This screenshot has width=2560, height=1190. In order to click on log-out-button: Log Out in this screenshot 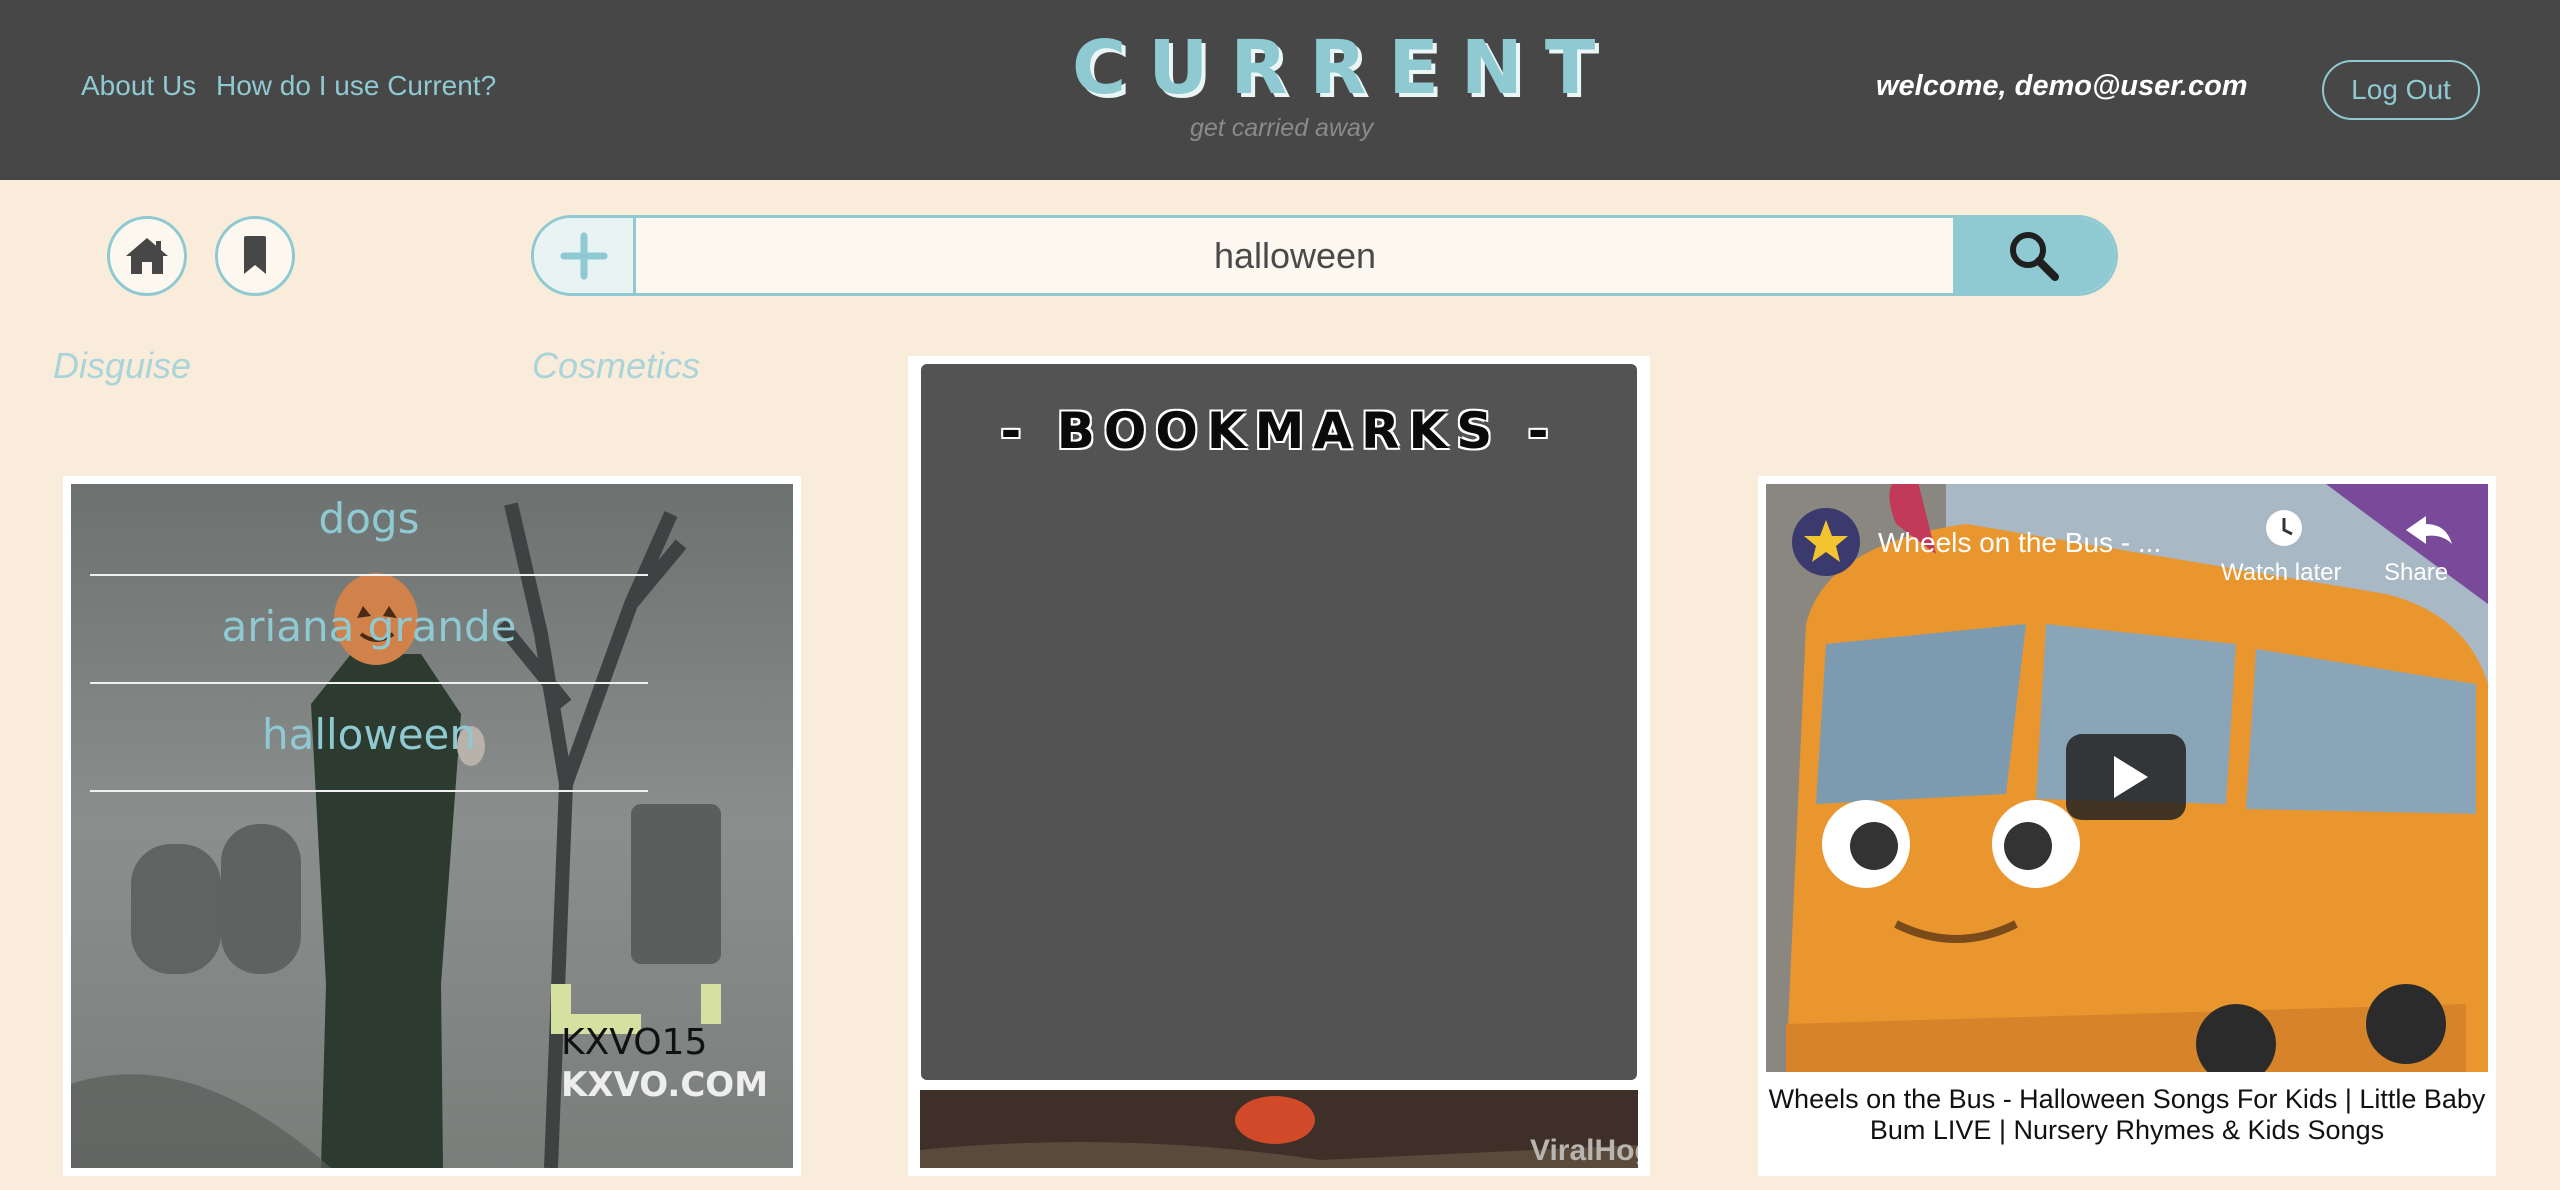, I will do `click(2401, 90)`.